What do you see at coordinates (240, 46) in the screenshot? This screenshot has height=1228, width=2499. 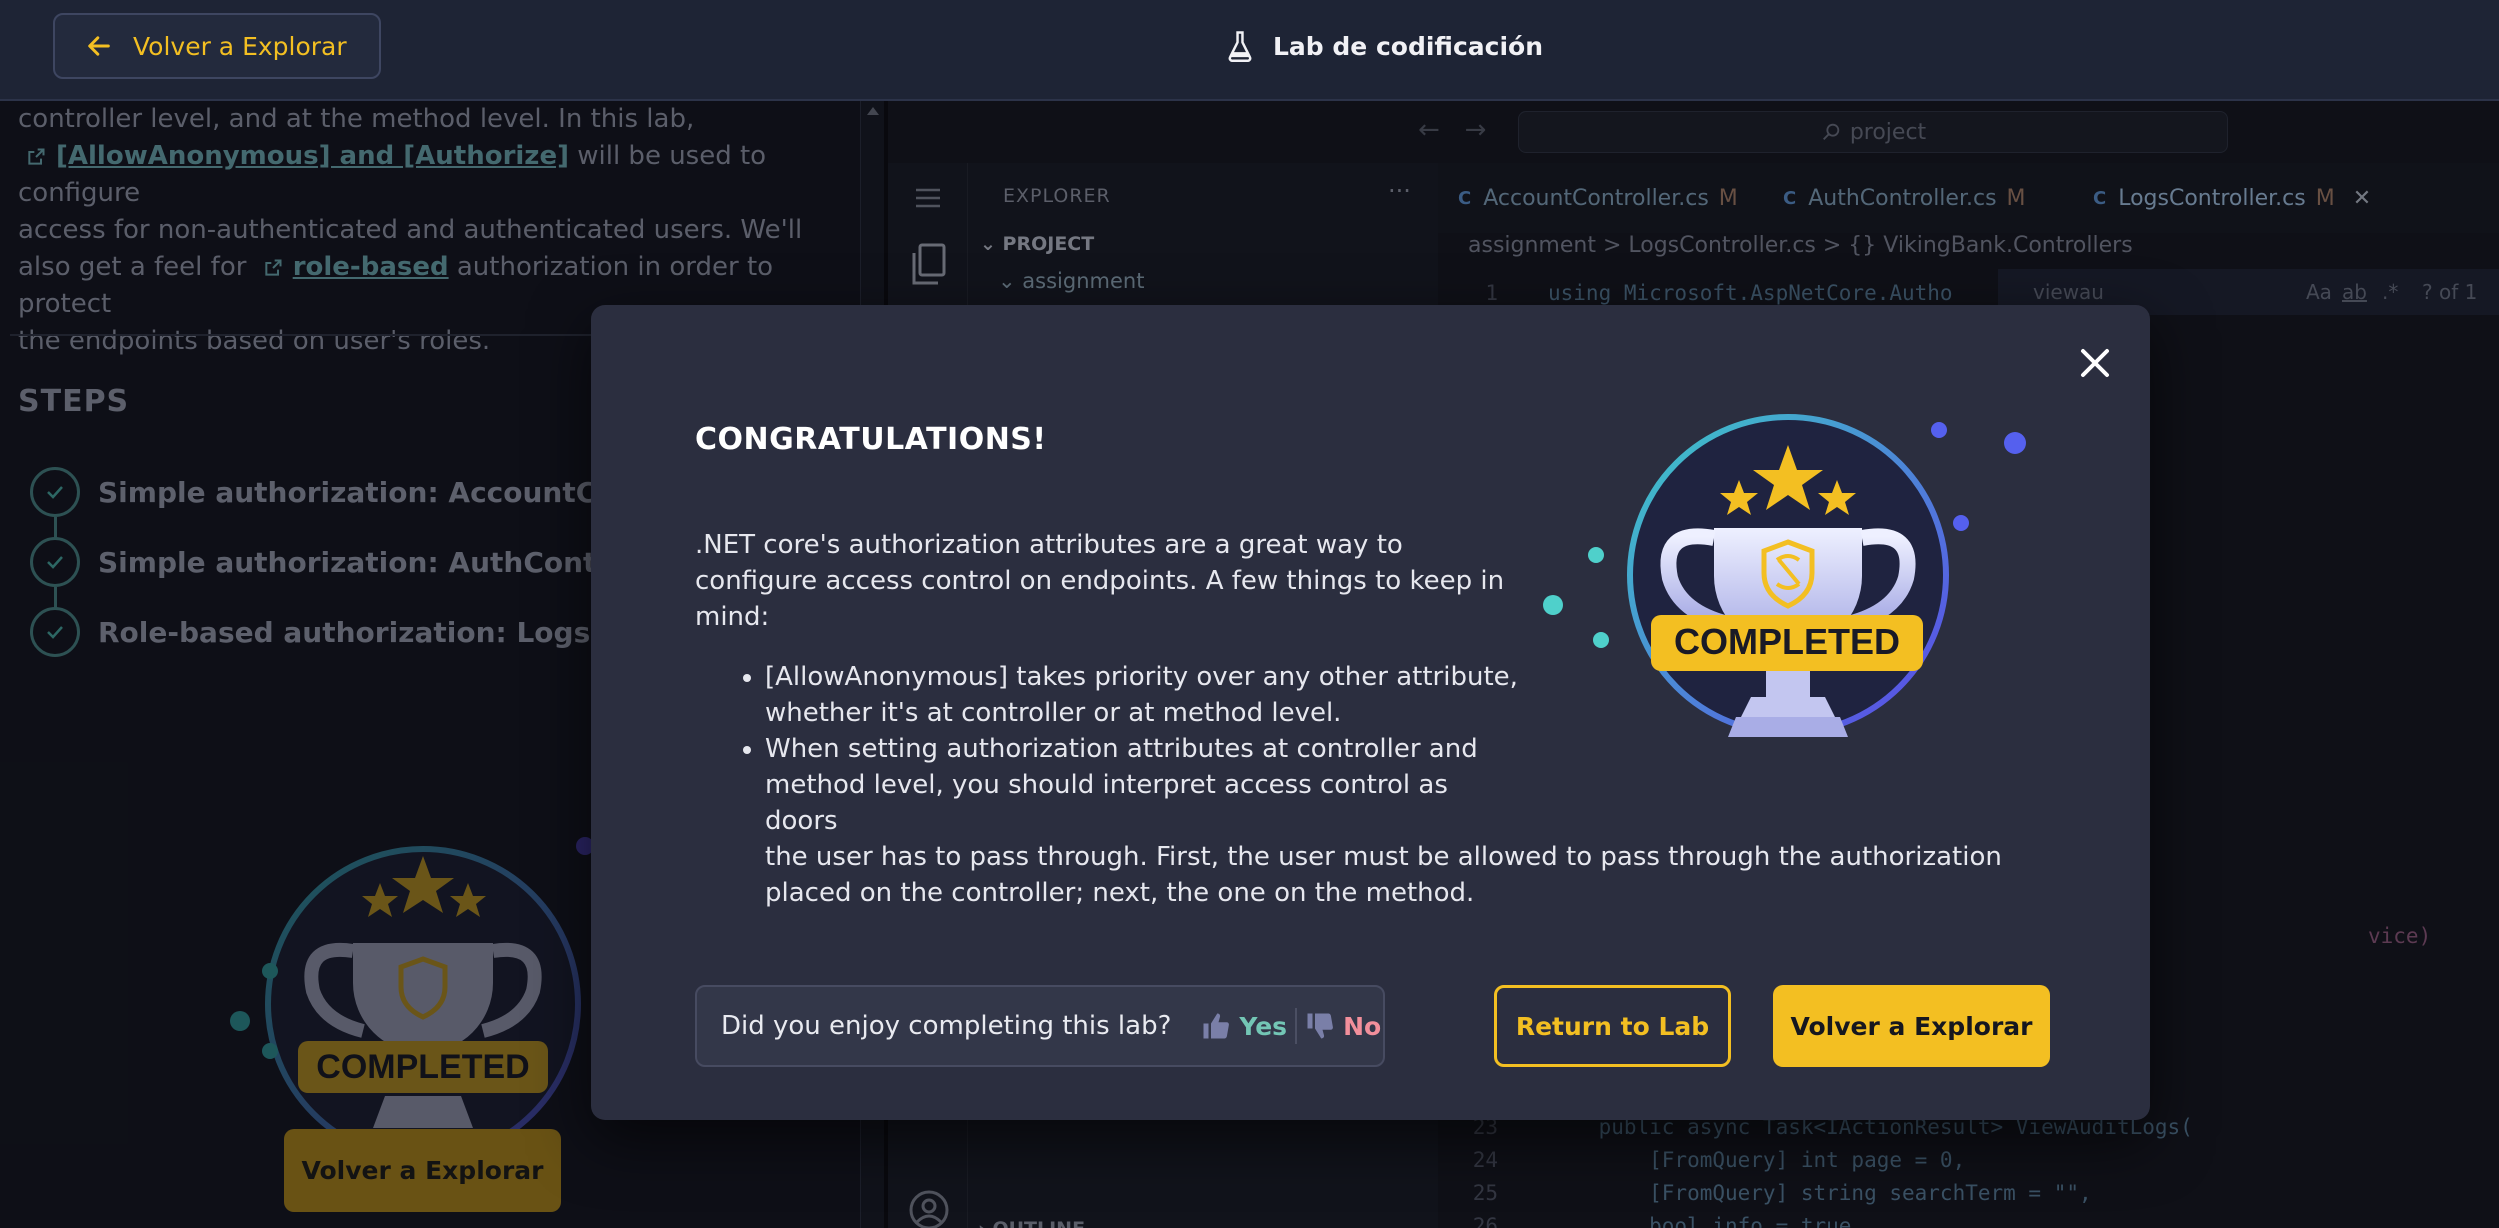 I see `back-button-label: Volver a Explorar` at bounding box center [240, 46].